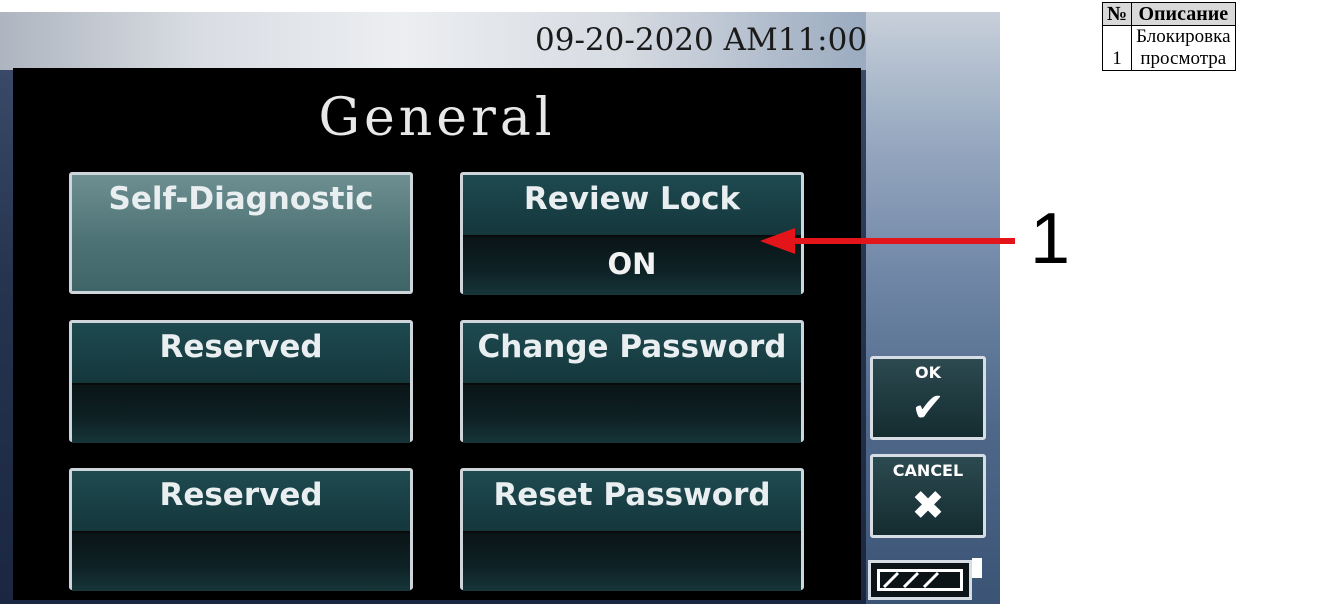 This screenshot has width=1317, height=604. What do you see at coordinates (1117, 48) in the screenshot?
I see `legend-row-num: 1` at bounding box center [1117, 48].